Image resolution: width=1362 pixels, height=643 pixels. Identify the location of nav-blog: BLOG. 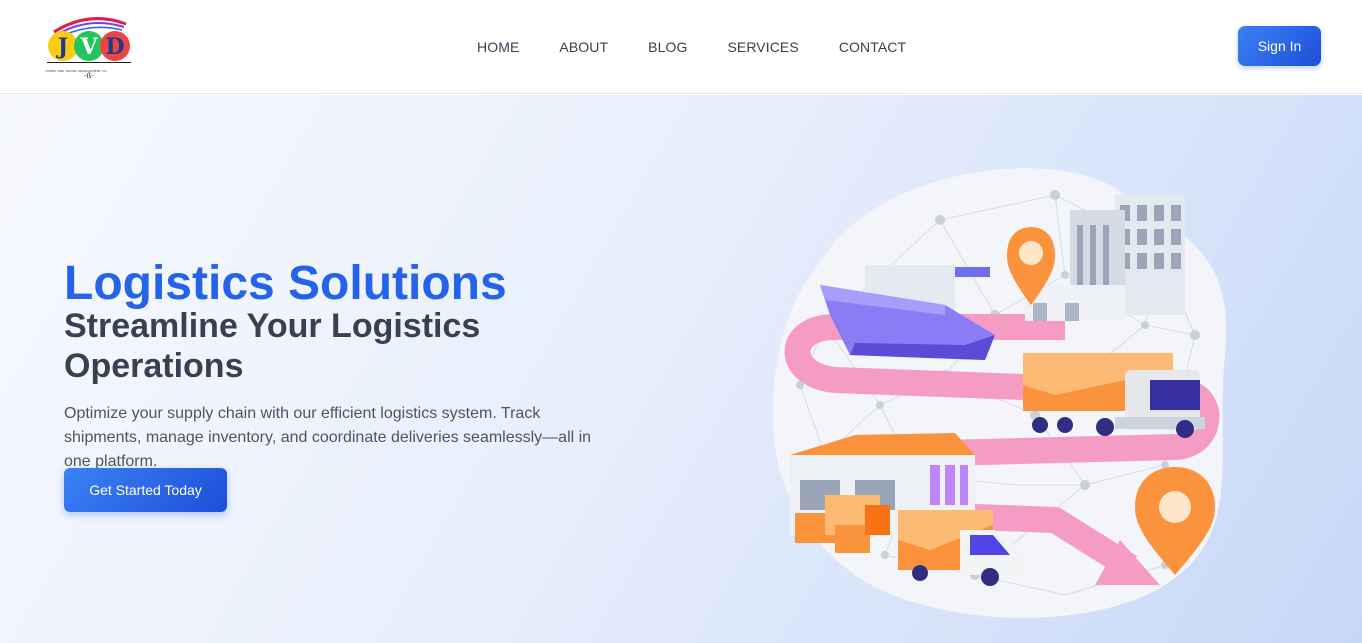
(667, 47).